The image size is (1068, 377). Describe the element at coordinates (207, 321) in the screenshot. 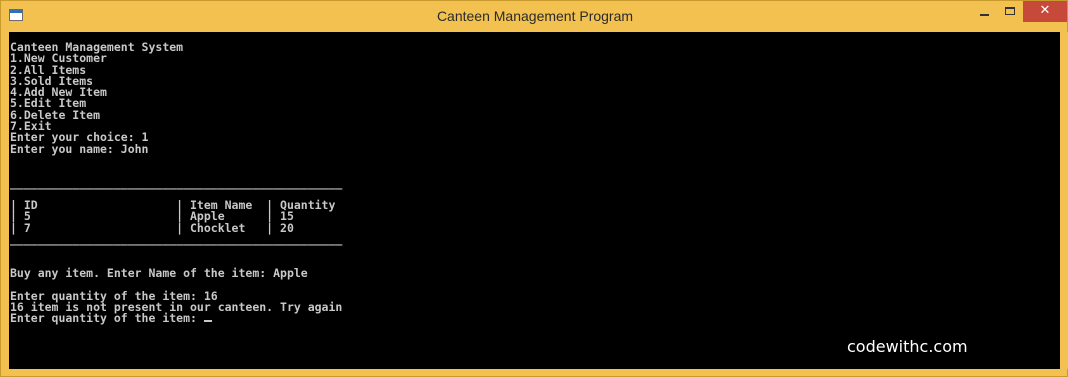

I see `text-cursor` at that location.